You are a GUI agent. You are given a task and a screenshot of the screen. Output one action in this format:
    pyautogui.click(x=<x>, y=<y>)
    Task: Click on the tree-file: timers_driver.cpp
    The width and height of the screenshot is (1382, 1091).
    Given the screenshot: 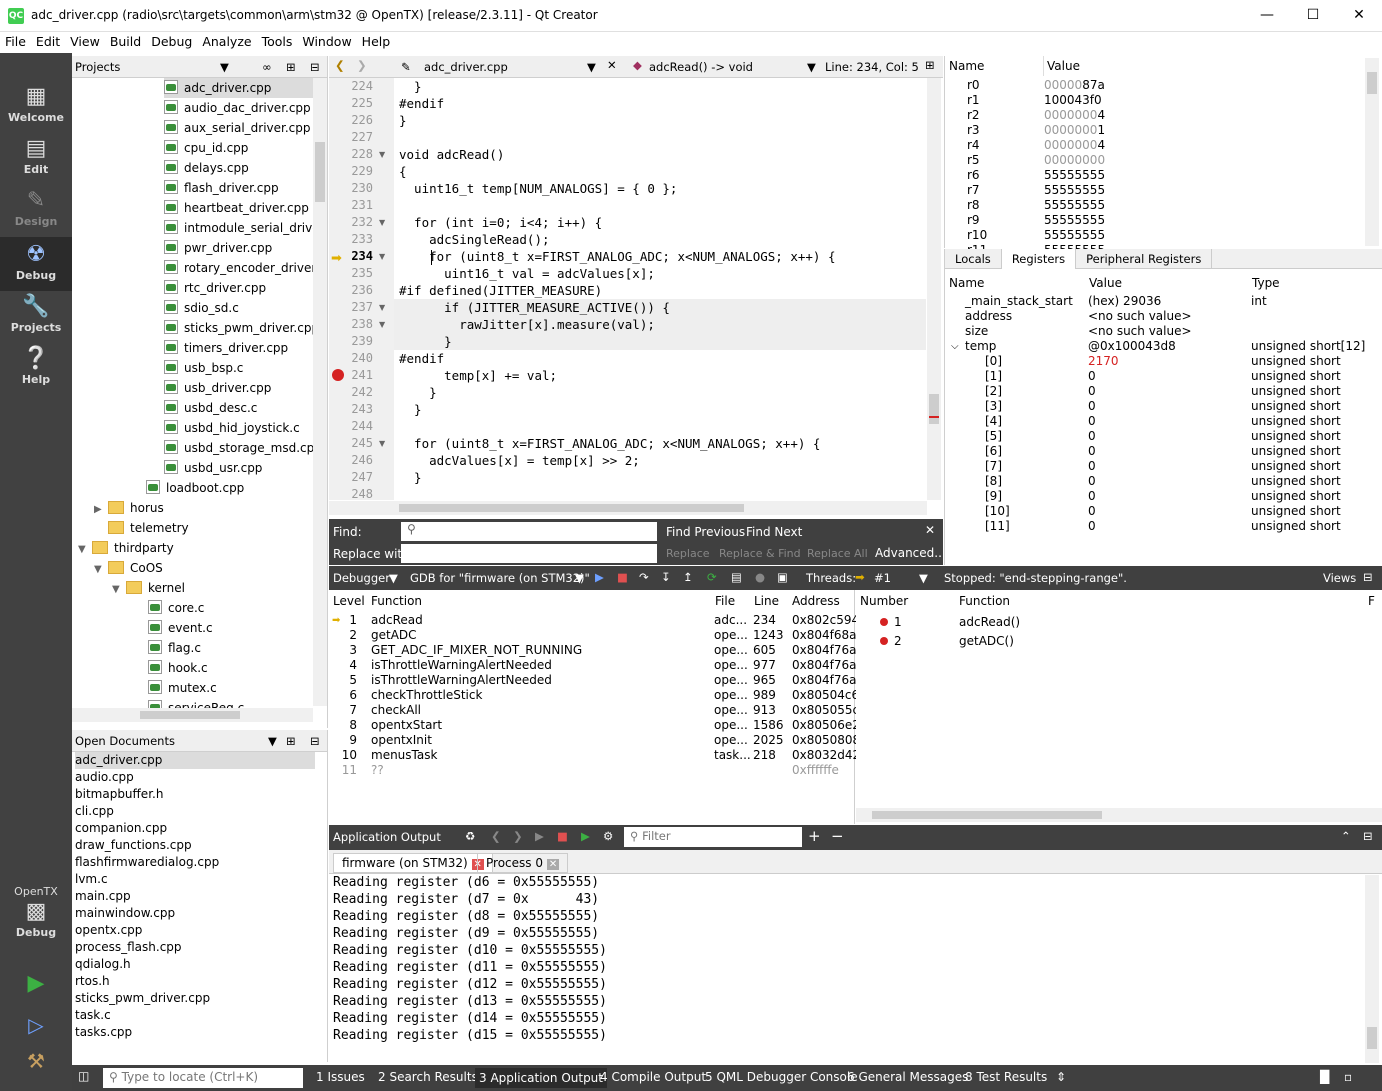 What is the action you would take?
    pyautogui.click(x=239, y=348)
    